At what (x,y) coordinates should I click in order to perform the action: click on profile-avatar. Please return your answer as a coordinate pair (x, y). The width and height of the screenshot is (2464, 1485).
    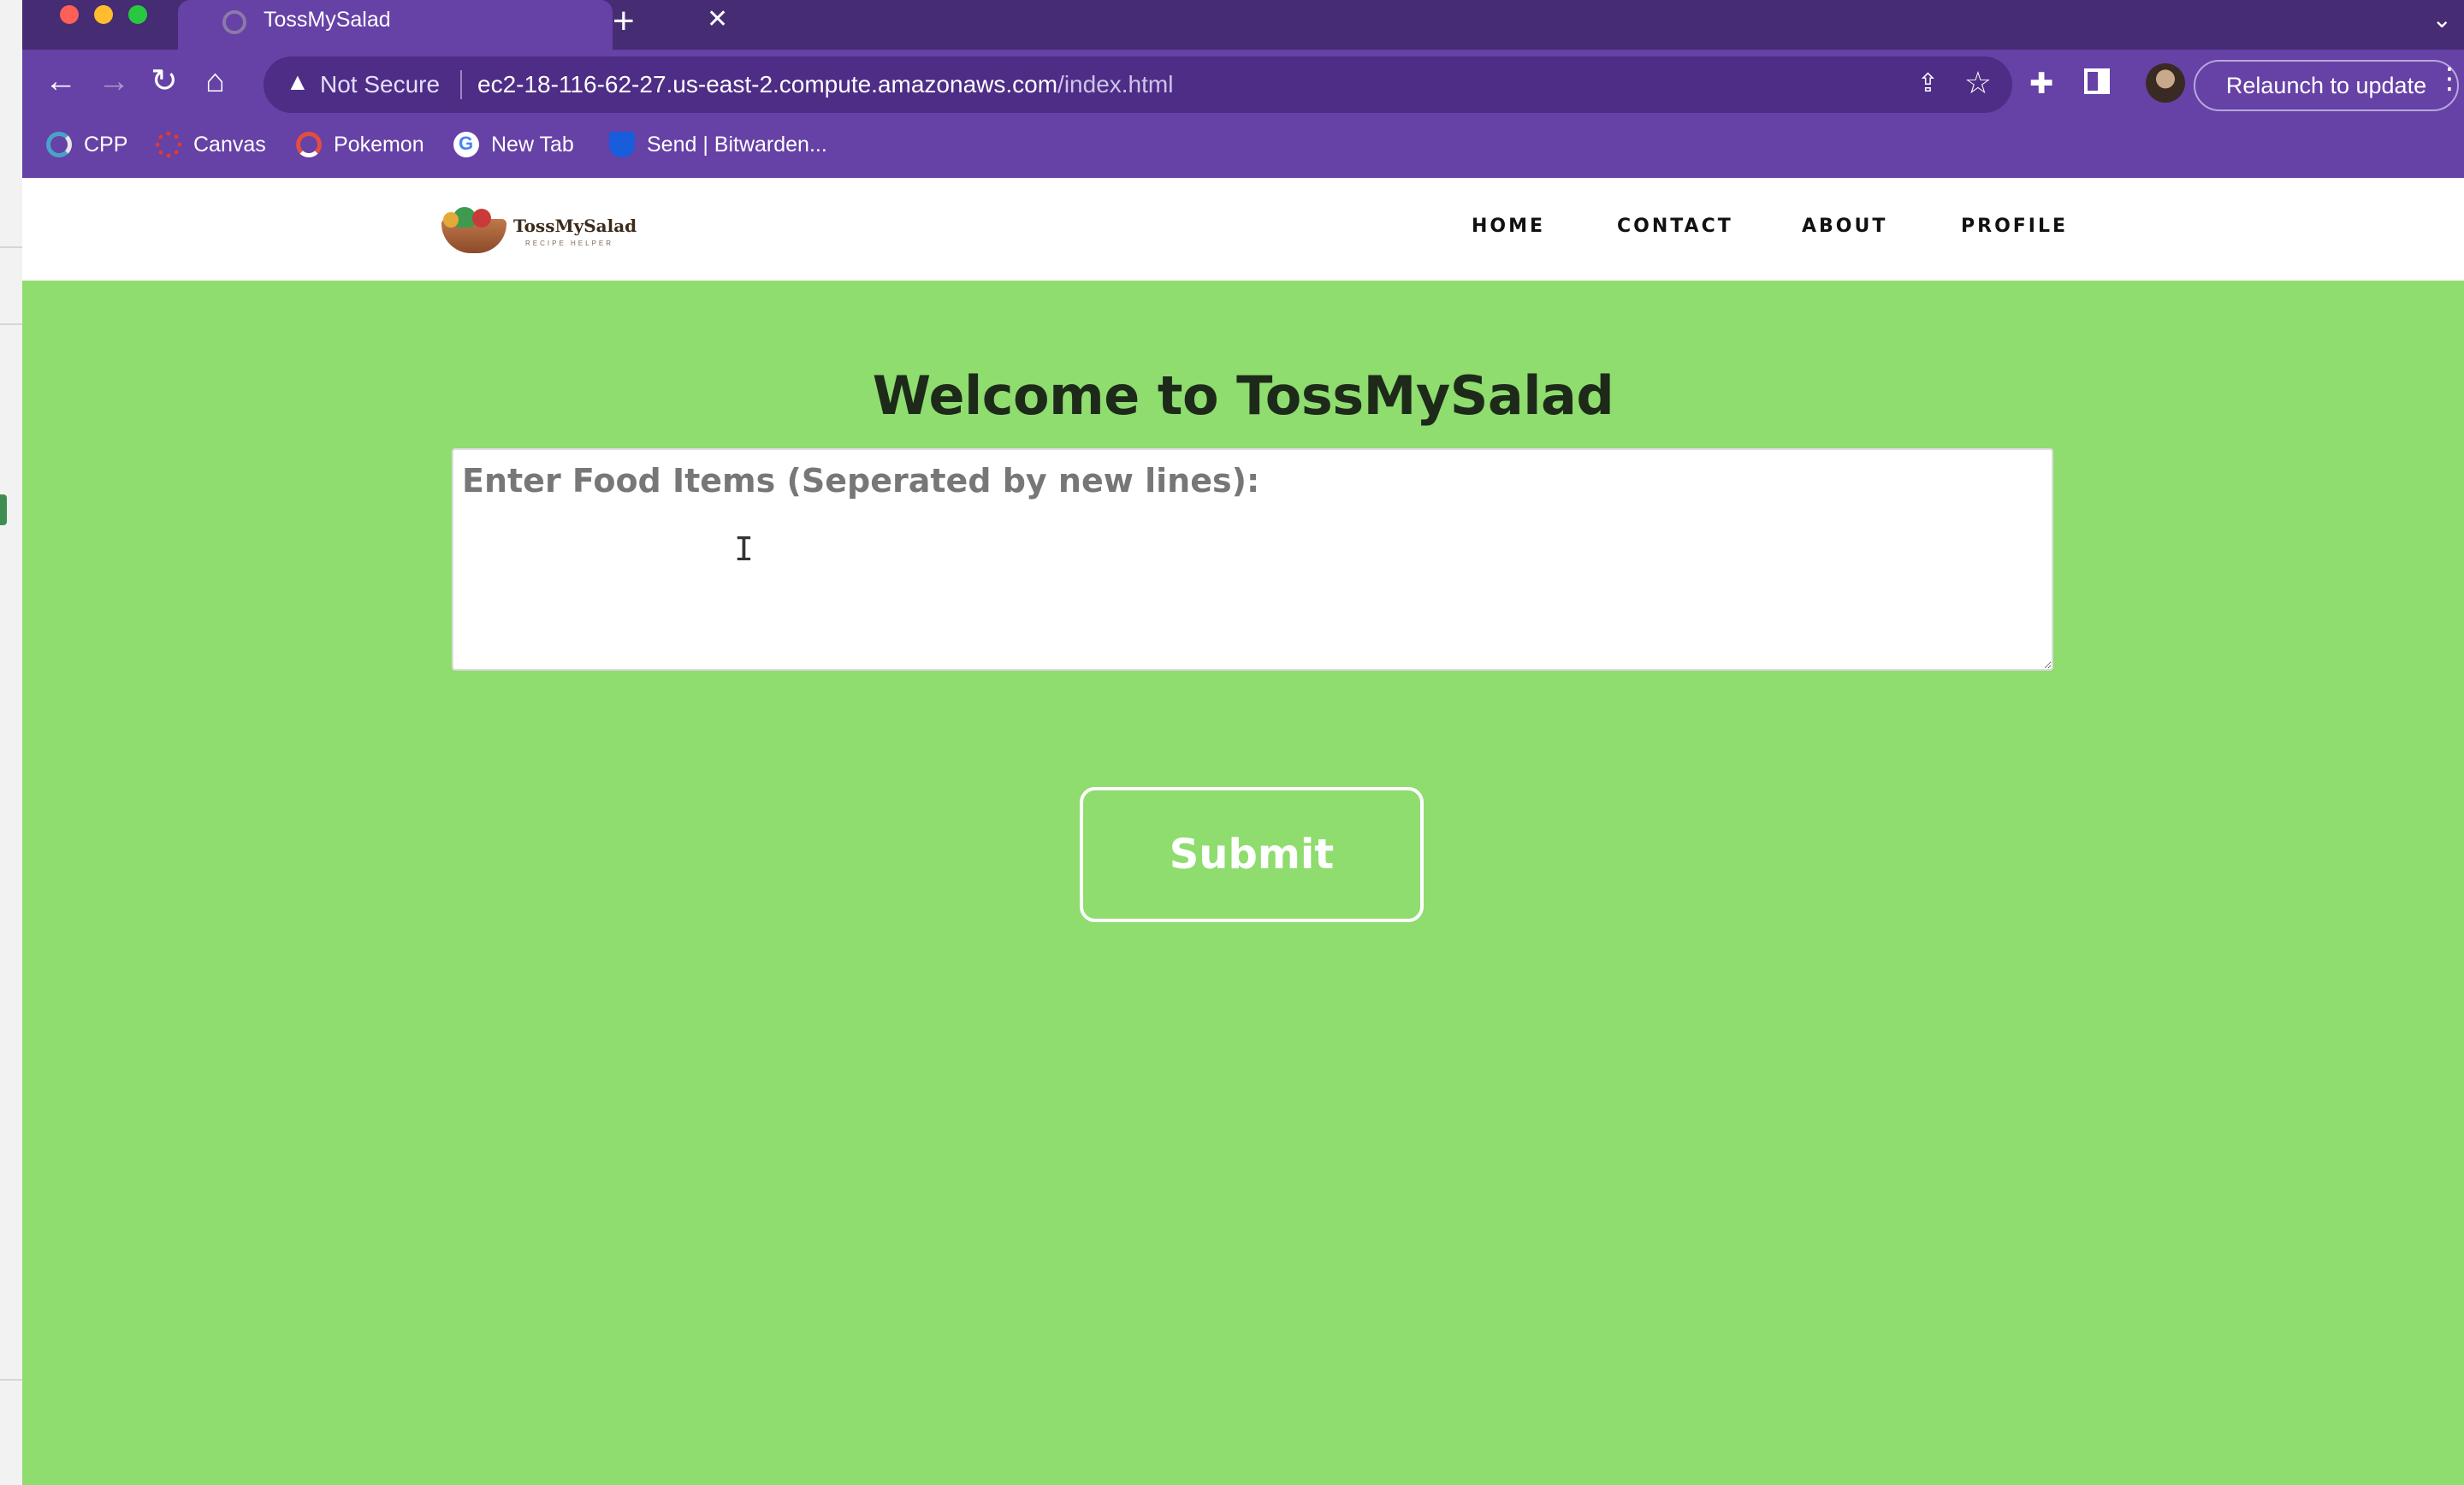
    Looking at the image, I should click on (2165, 83).